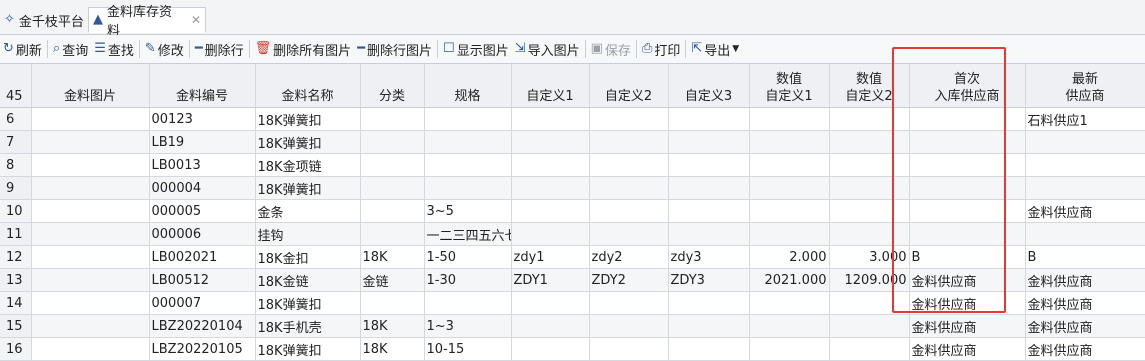 This screenshot has height=361, width=1145. I want to click on table-row: 6 00123 18K弹簧扣 石料供应1, so click(572, 119).